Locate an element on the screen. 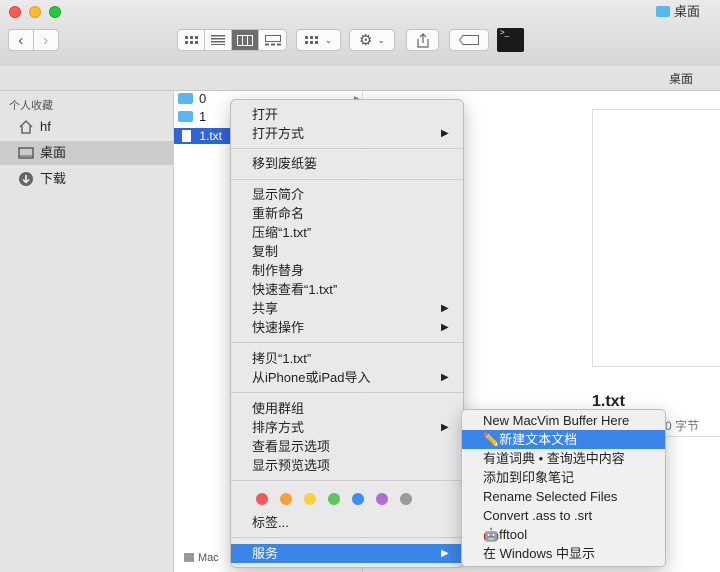  menu-item-compress: 压缩“1.txt” is located at coordinates (347, 232).